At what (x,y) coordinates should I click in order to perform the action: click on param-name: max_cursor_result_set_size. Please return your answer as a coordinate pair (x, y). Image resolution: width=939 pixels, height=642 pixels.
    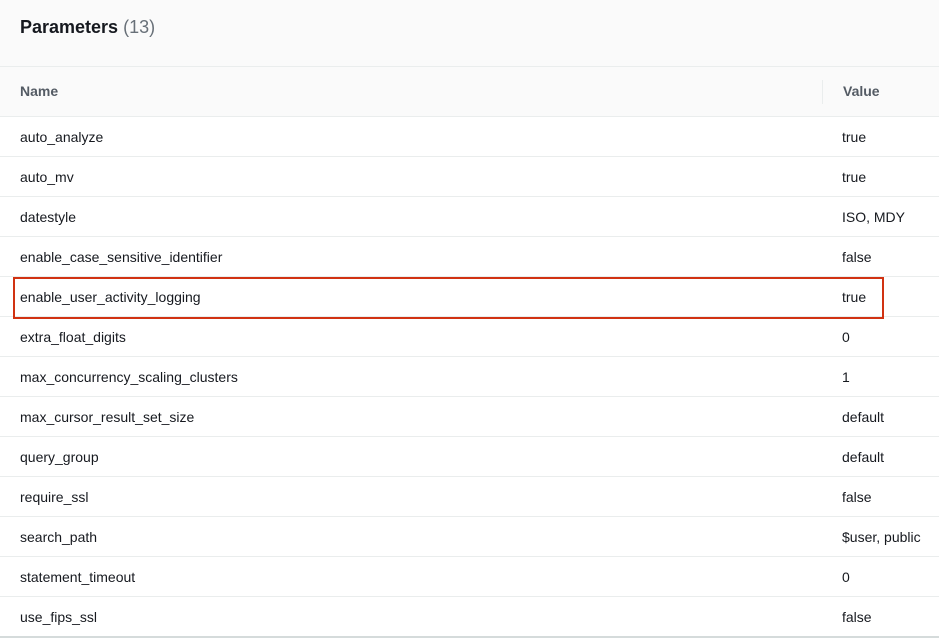
    Looking at the image, I should click on (107, 417).